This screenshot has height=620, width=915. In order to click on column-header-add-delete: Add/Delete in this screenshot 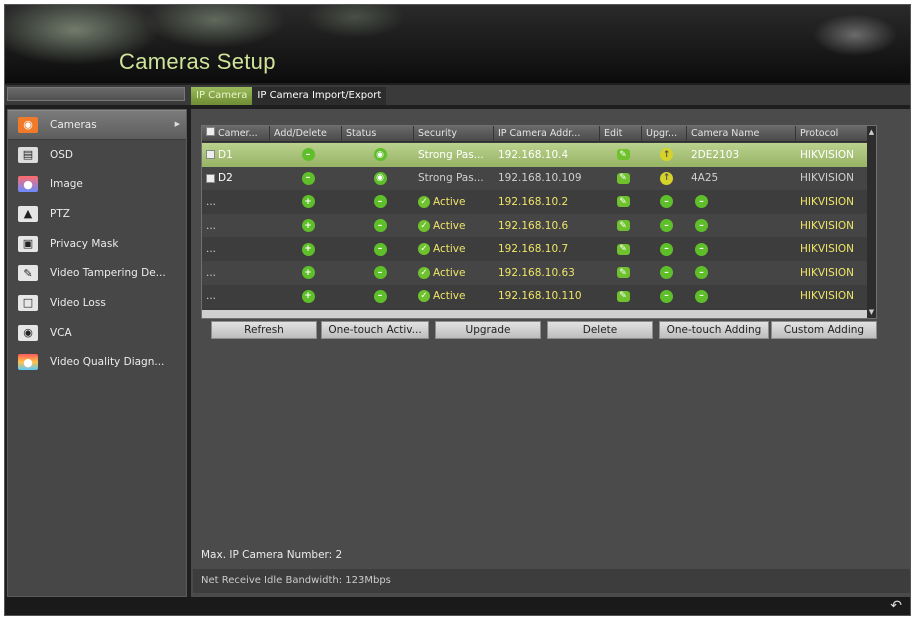, I will do `click(306, 134)`.